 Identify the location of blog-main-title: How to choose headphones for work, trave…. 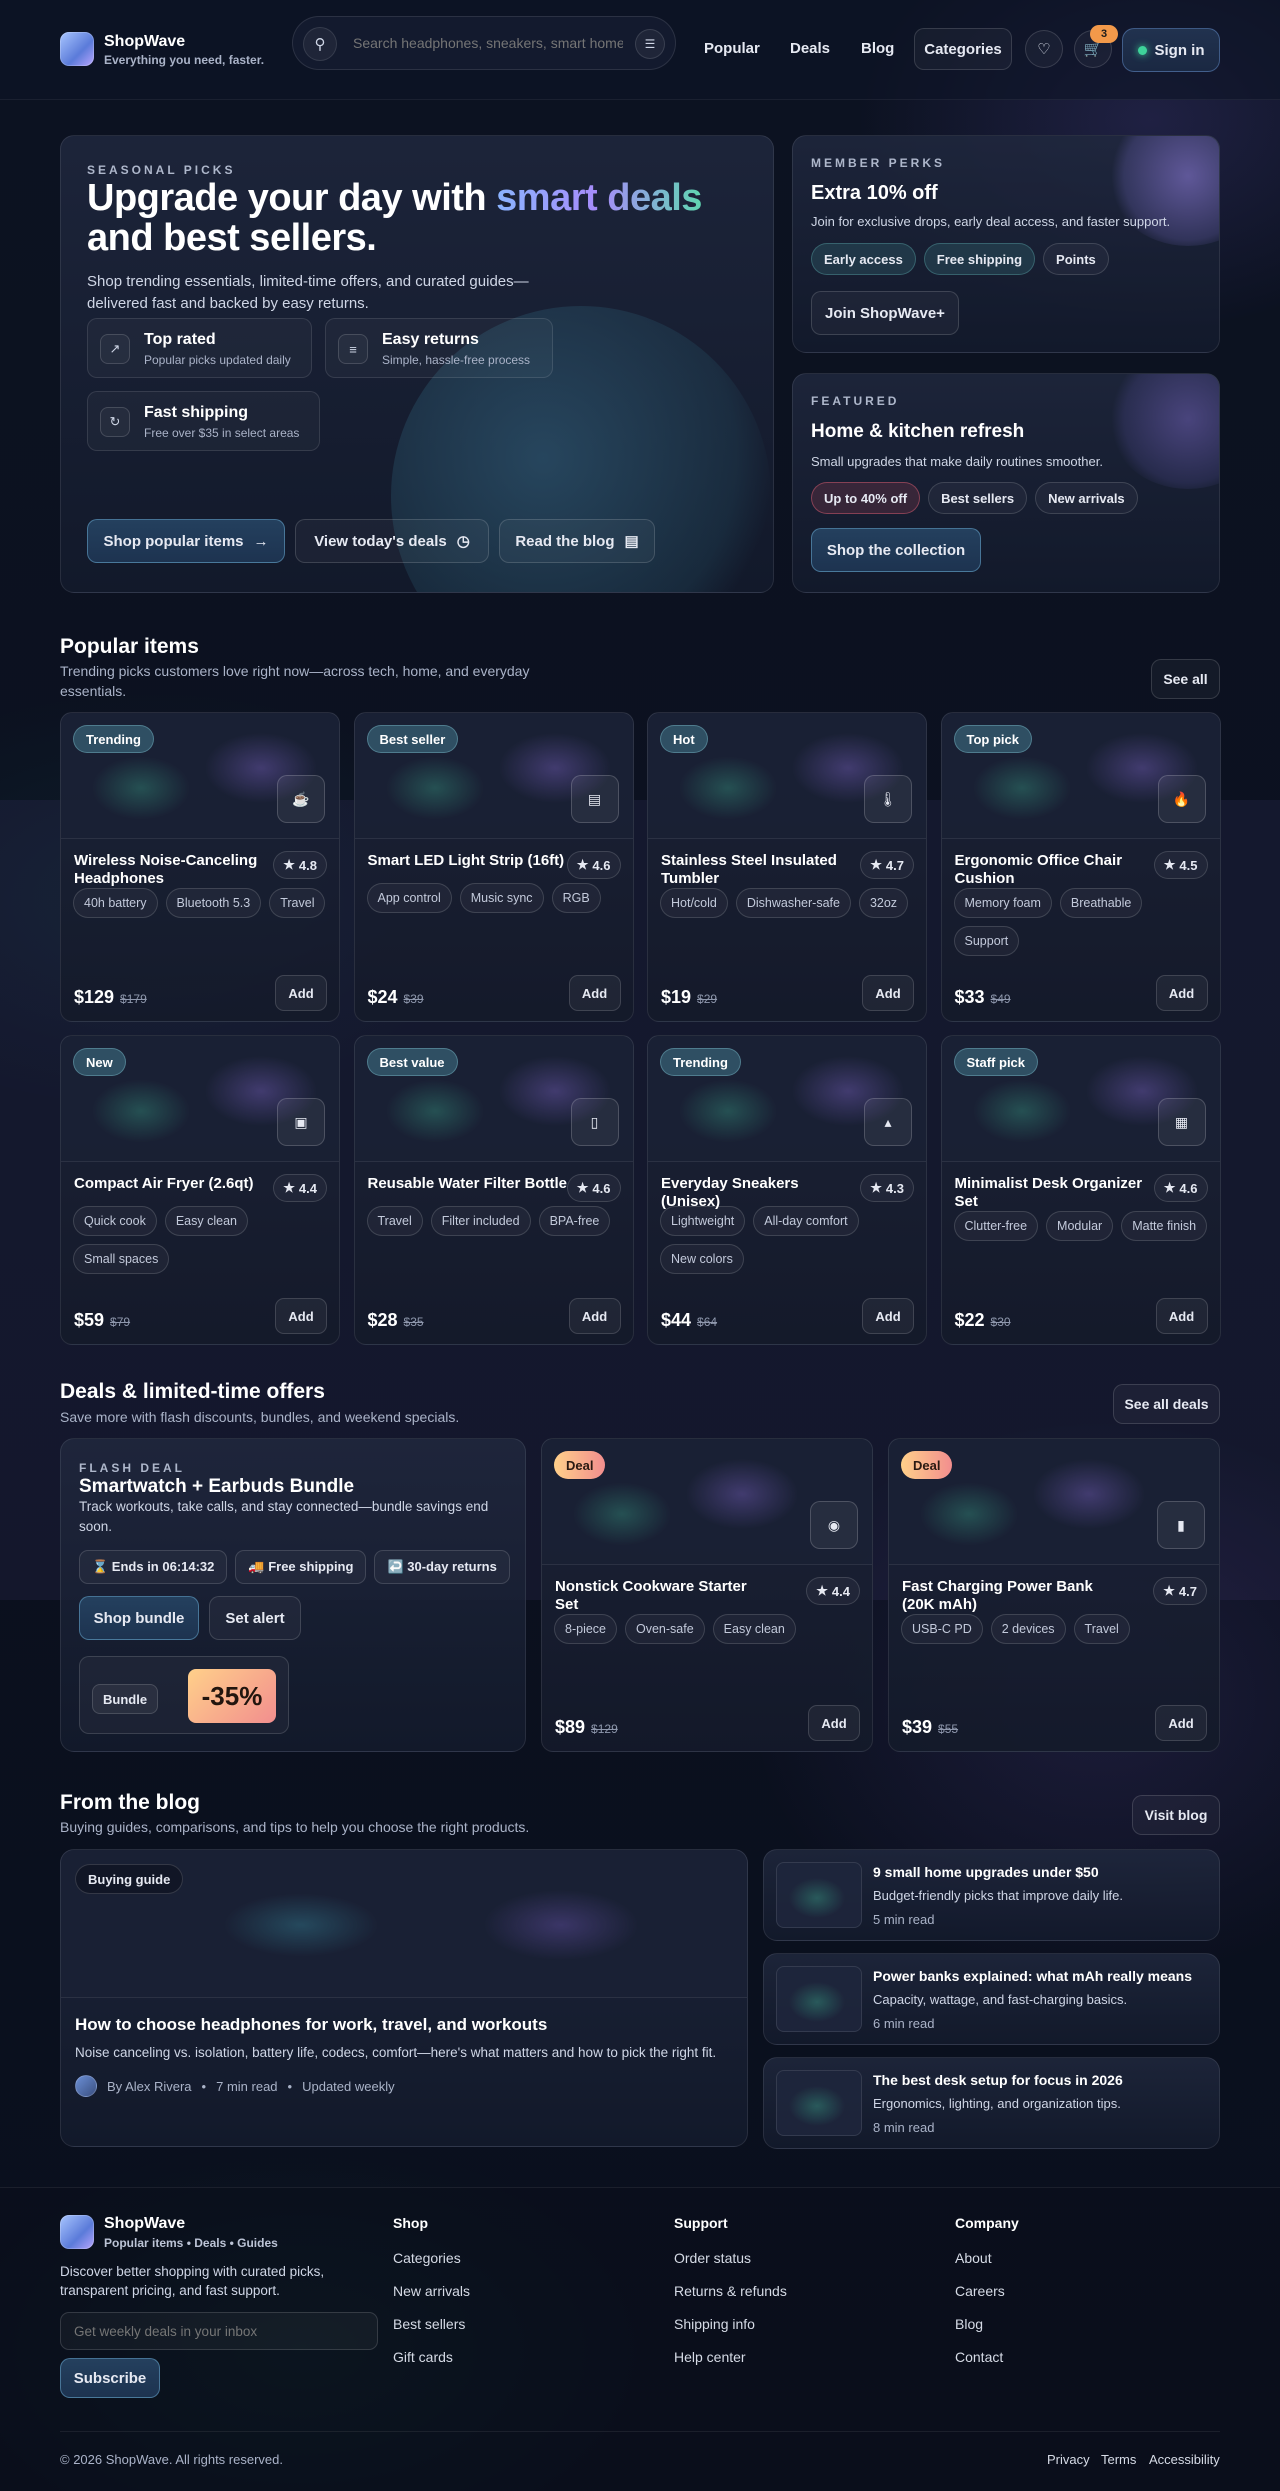
(311, 2025).